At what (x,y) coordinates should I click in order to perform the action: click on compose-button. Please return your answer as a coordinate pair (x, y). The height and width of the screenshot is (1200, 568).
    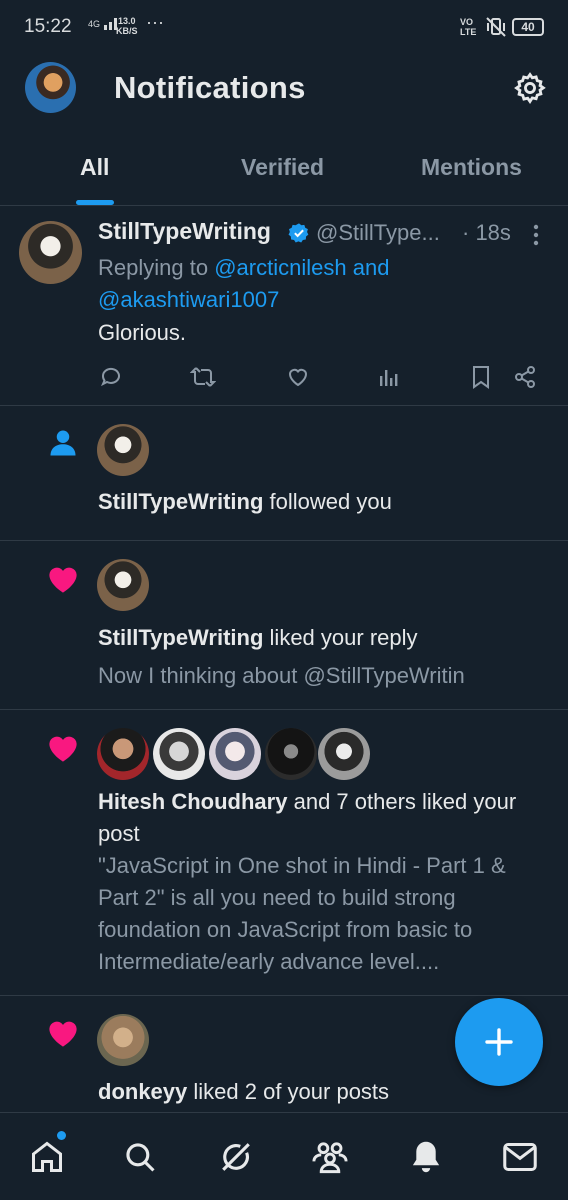
    Looking at the image, I should click on (499, 1042).